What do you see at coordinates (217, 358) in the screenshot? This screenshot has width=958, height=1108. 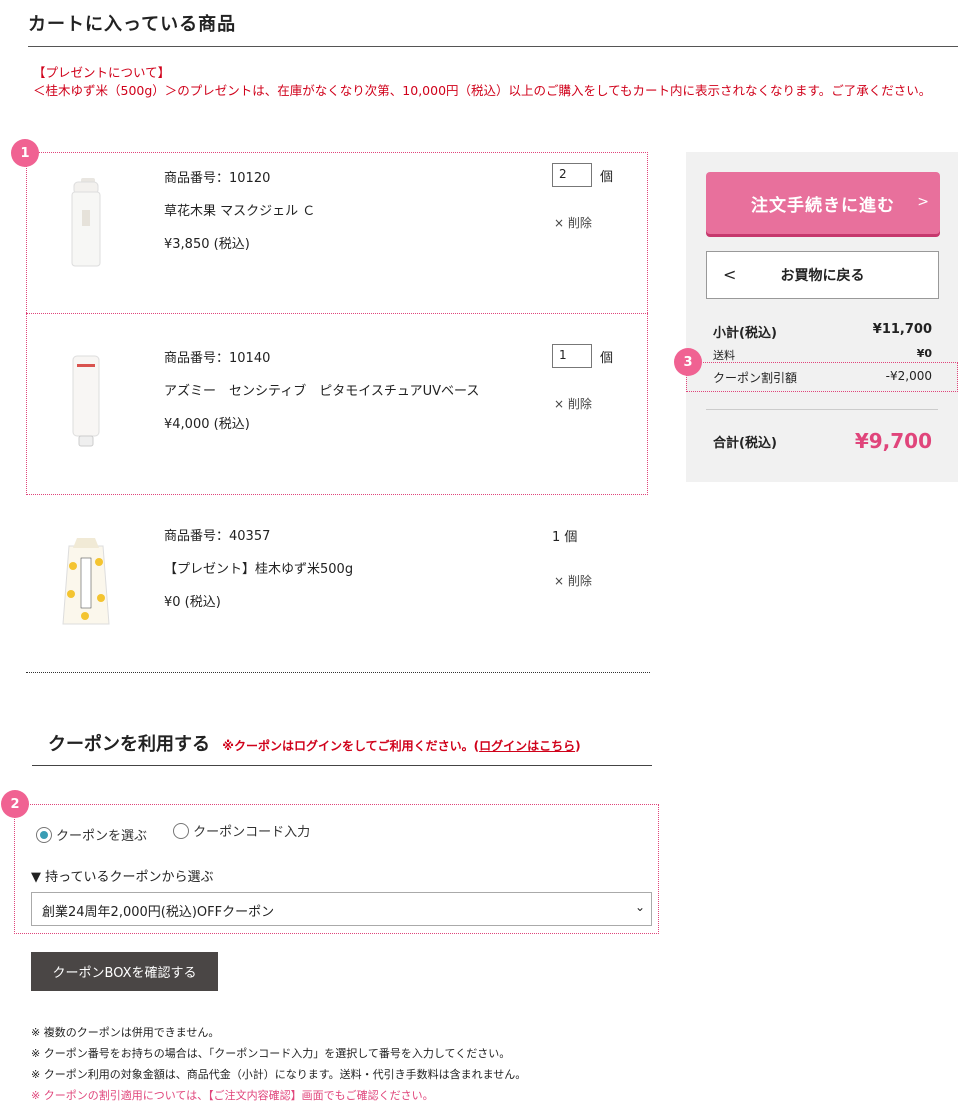 I see `product-code: 商品番号：10140` at bounding box center [217, 358].